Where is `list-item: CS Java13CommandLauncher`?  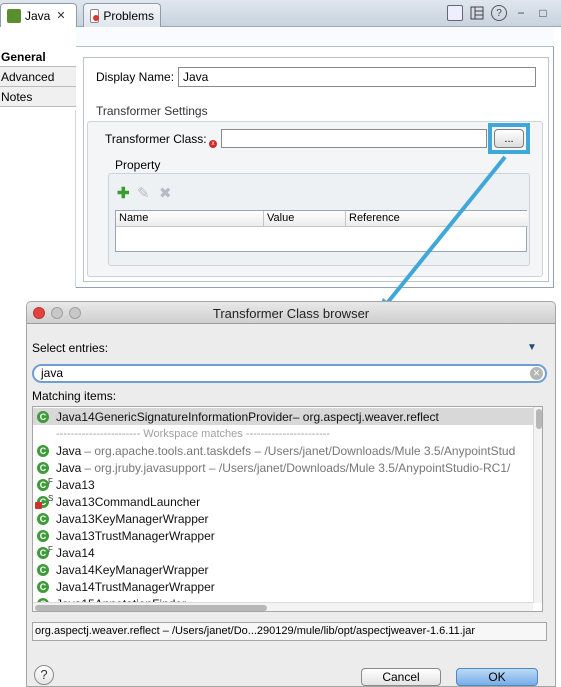 list-item: CS Java13CommandLauncher is located at coordinates (283, 501).